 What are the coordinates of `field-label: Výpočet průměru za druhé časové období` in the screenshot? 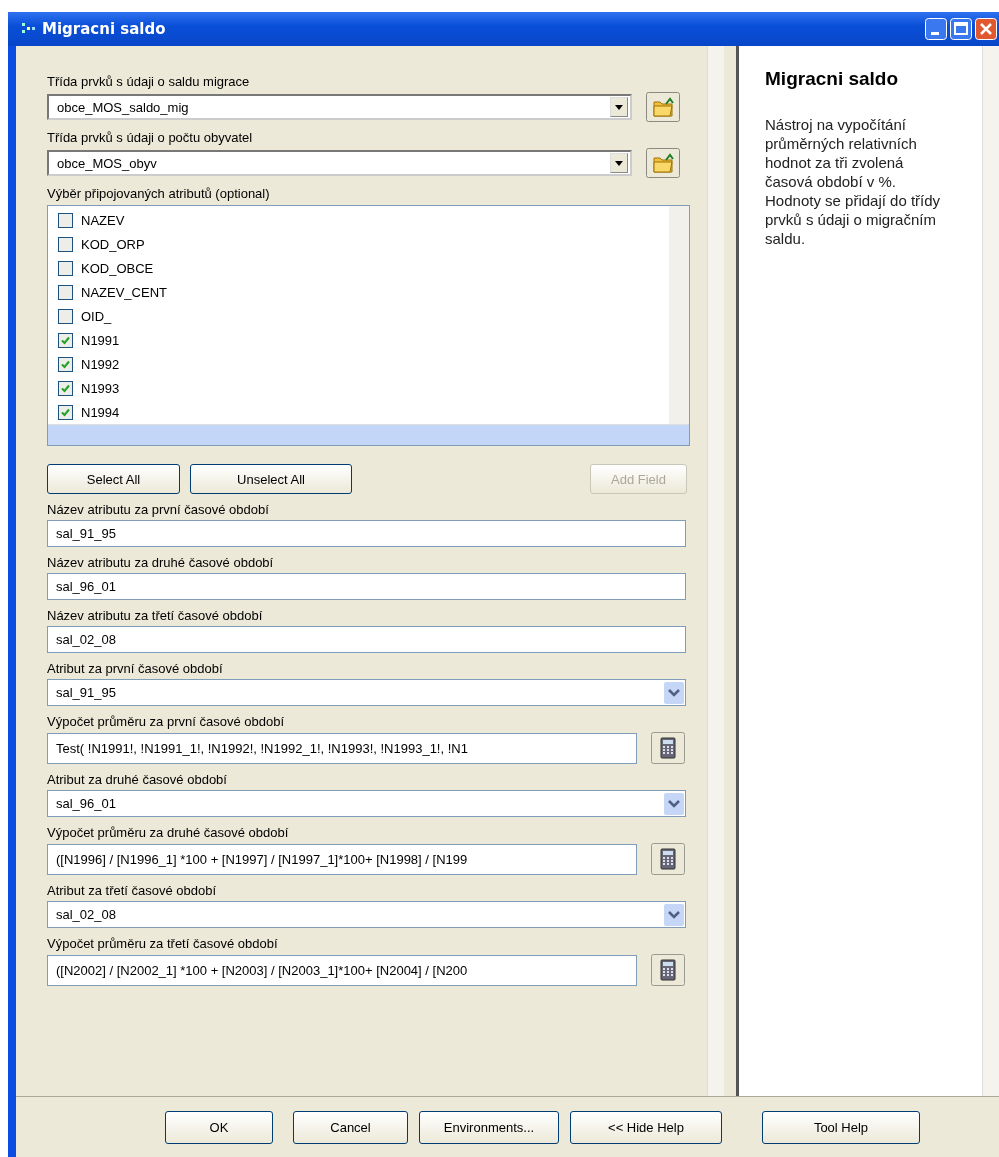 It's located at (168, 833).